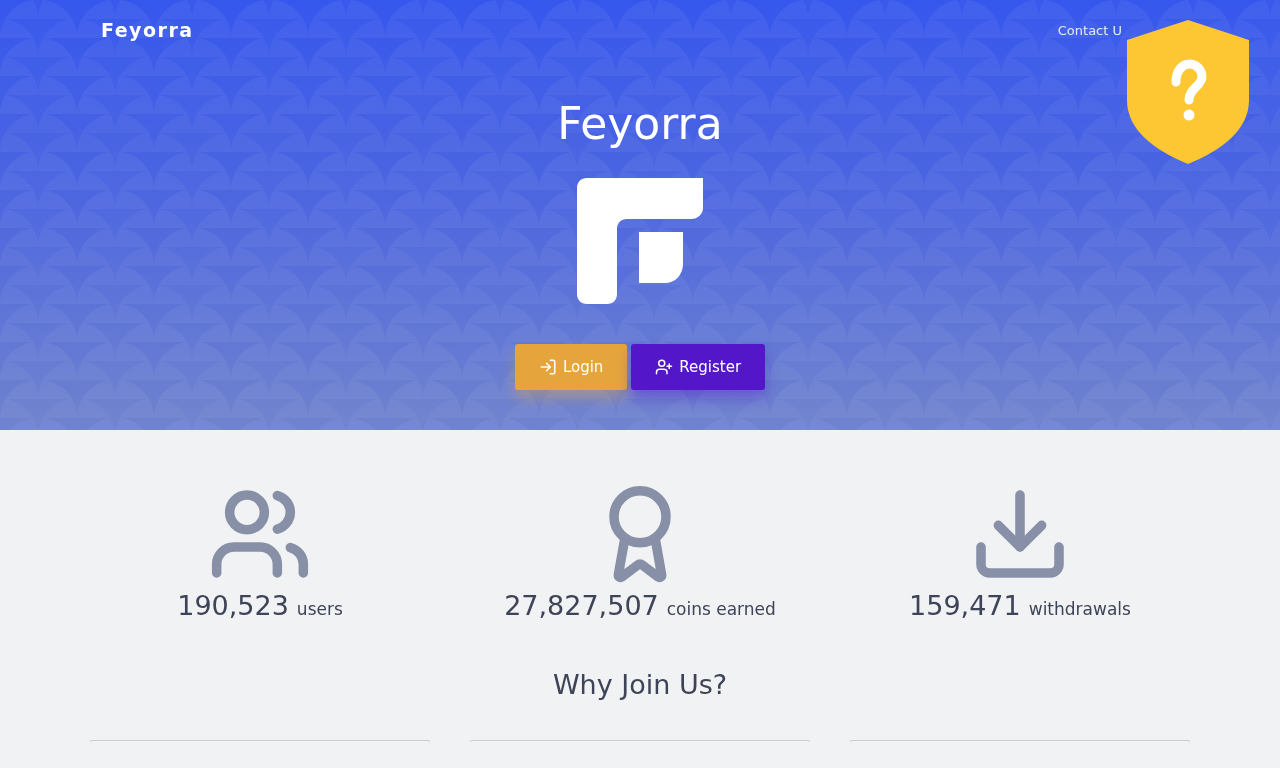 This screenshot has width=1280, height=768. What do you see at coordinates (965, 605) in the screenshot?
I see `stat-value: 159,471` at bounding box center [965, 605].